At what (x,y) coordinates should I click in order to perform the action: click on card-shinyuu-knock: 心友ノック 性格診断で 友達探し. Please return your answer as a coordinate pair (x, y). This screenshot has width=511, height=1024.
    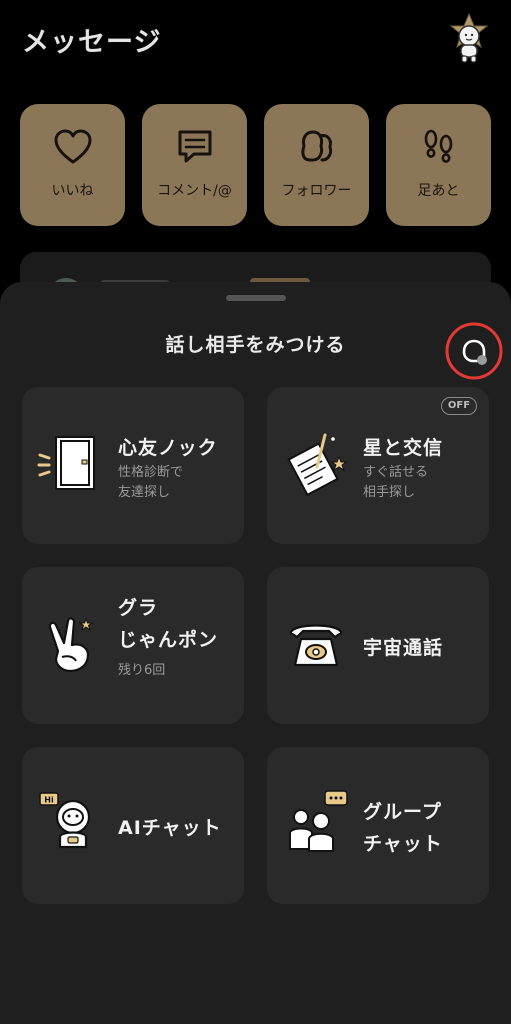
    Looking at the image, I should click on (133, 465).